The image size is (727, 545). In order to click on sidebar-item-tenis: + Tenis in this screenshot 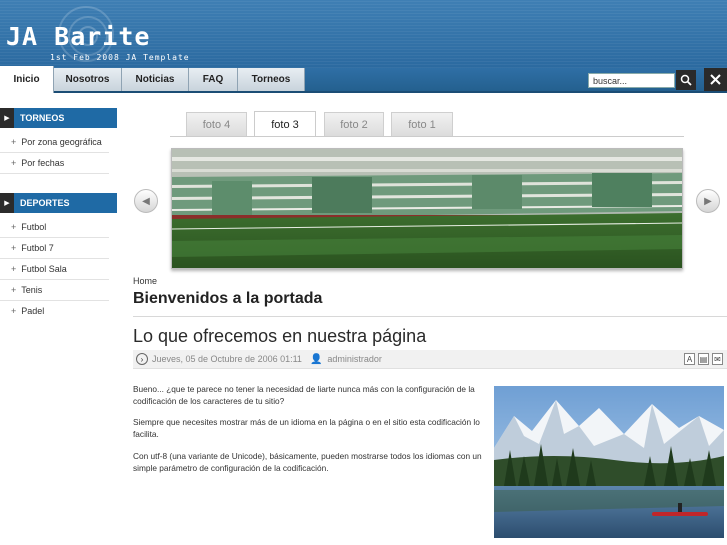, I will do `click(54, 290)`.